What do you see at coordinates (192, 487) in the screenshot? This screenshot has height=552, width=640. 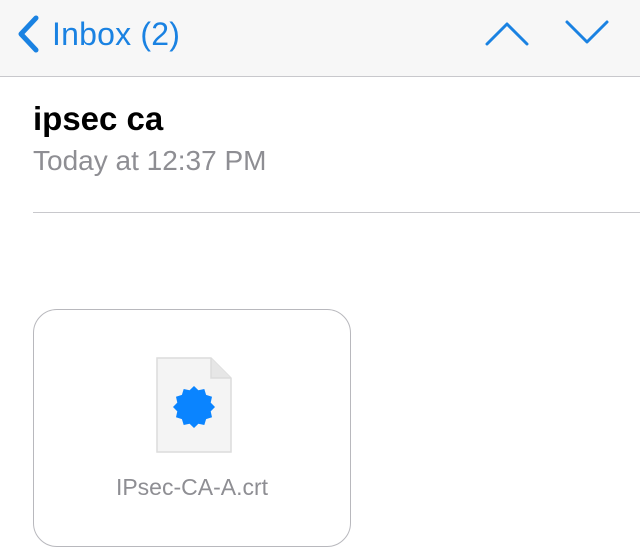 I see `attachment-file-name: IPsec-CA-A.crt` at bounding box center [192, 487].